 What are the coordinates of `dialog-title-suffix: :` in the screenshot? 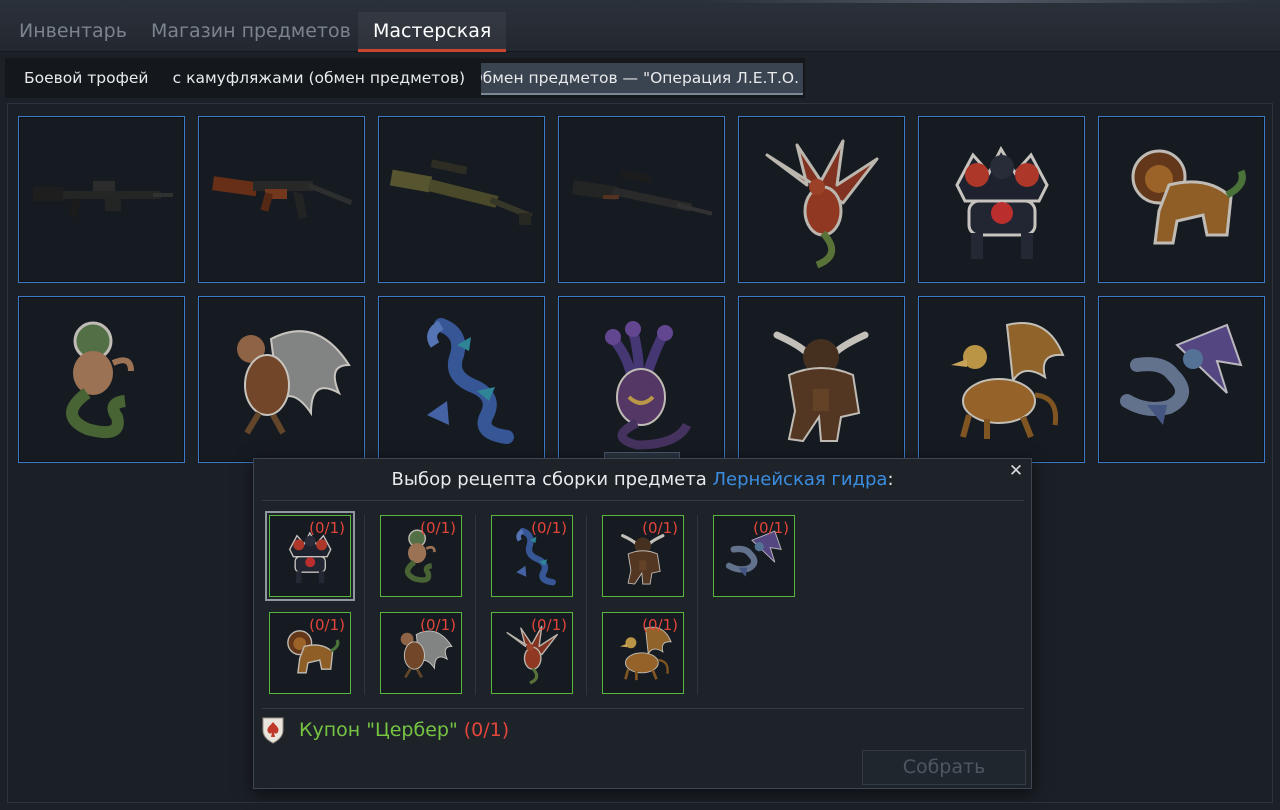 It's located at (890, 479).